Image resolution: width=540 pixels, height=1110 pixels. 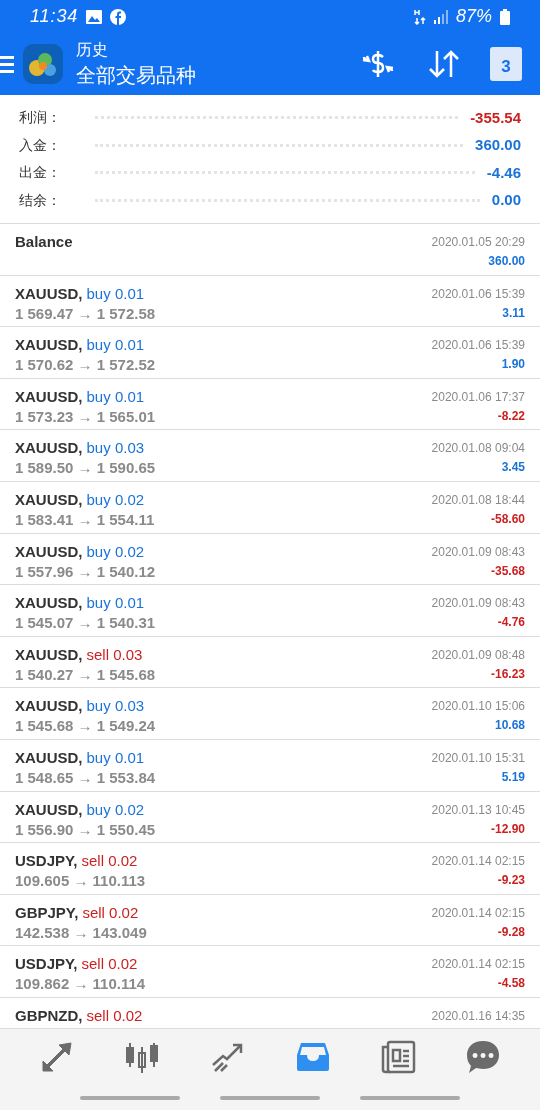 What do you see at coordinates (49, 1015) in the screenshot?
I see `deal-symbol: GBPNZD,` at bounding box center [49, 1015].